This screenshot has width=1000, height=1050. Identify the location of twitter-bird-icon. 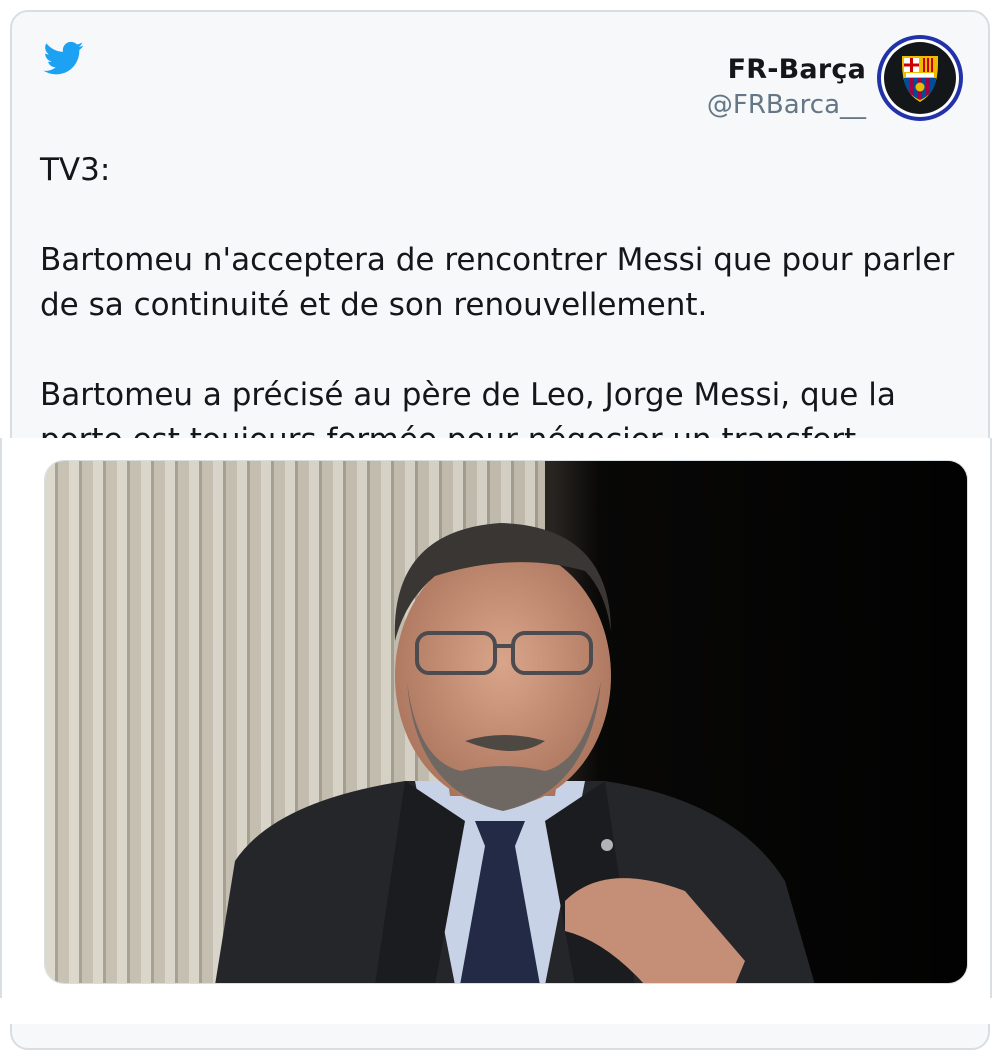
(64, 58).